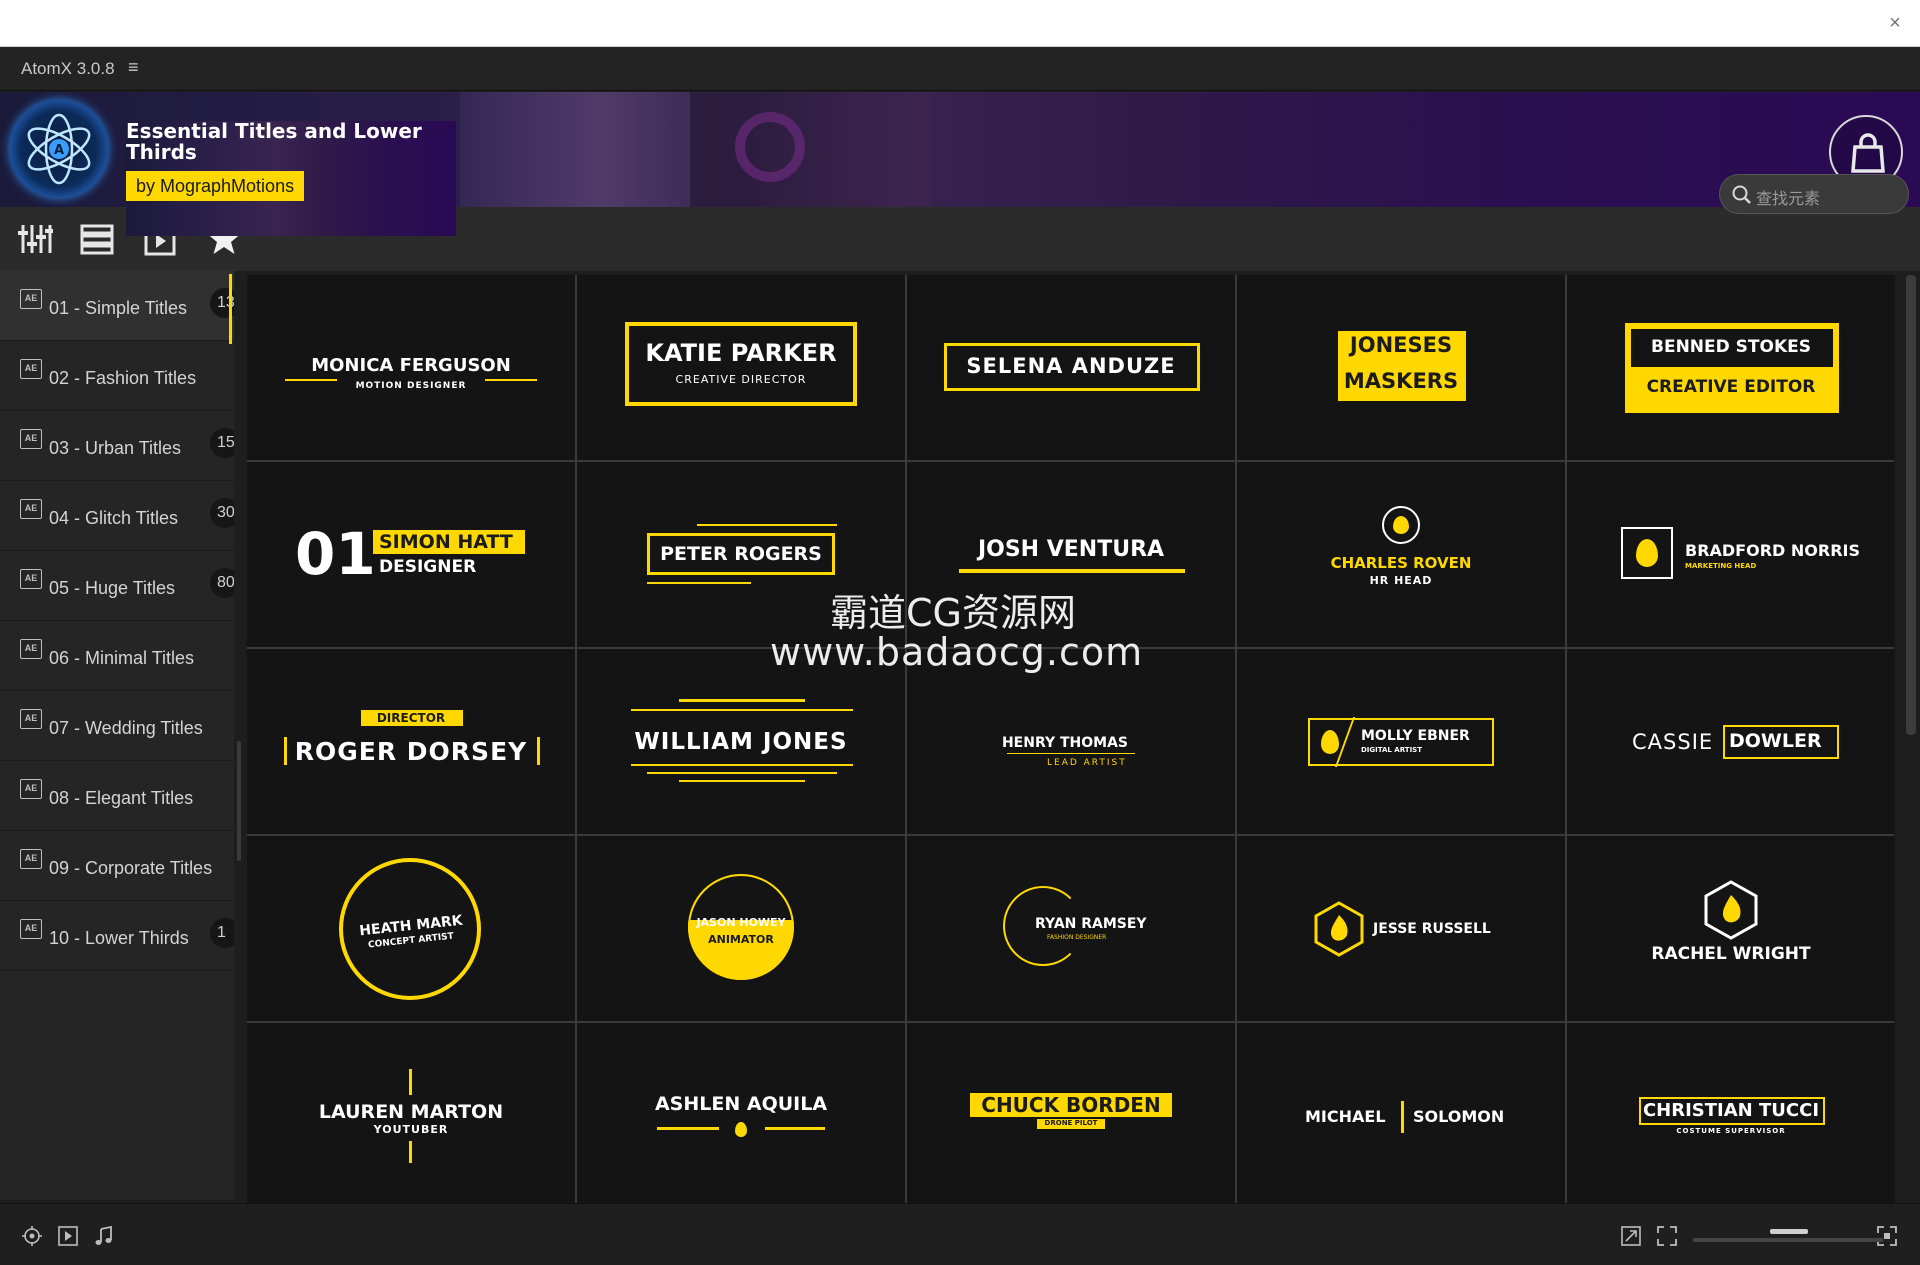 The width and height of the screenshot is (1920, 1265). I want to click on sidebar-item-category: AE 04 - Glitch Titles 30, so click(117, 516).